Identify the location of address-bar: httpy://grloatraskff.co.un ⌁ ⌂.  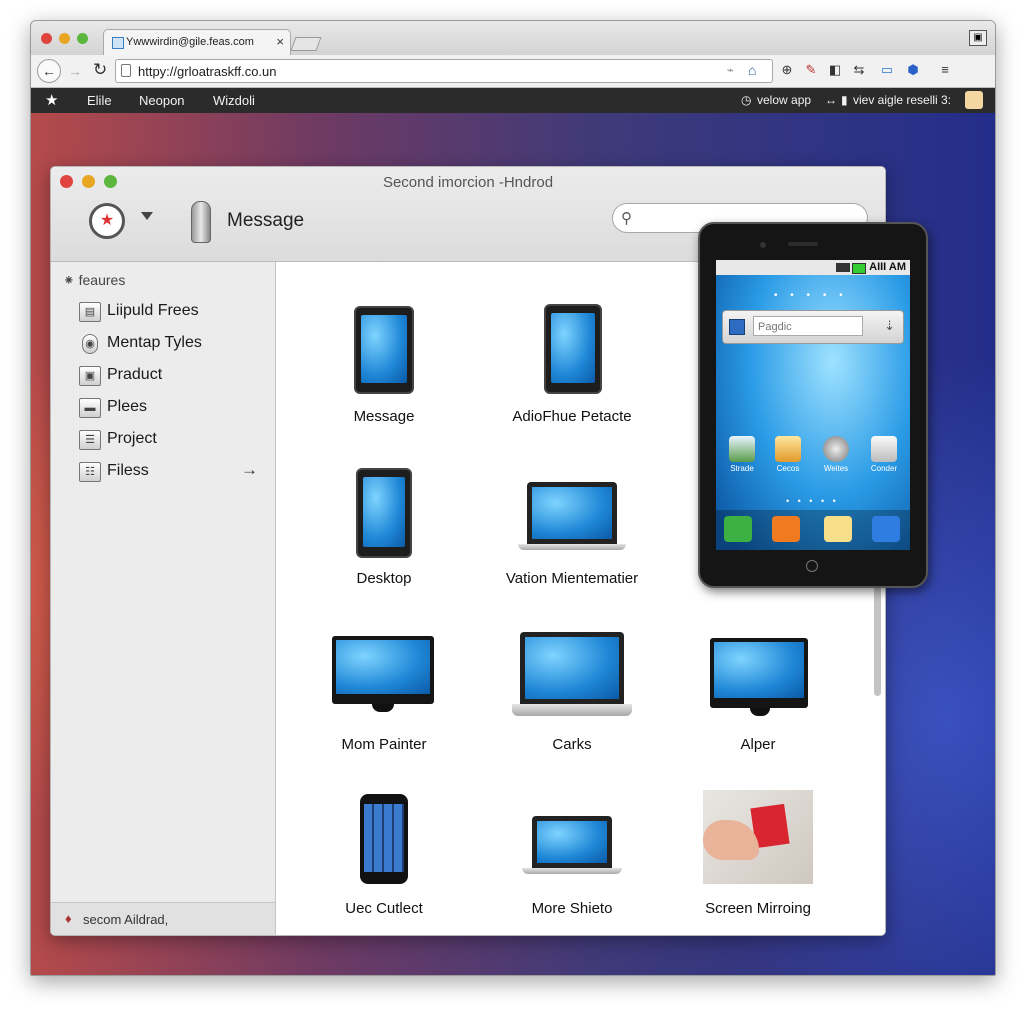
(444, 71).